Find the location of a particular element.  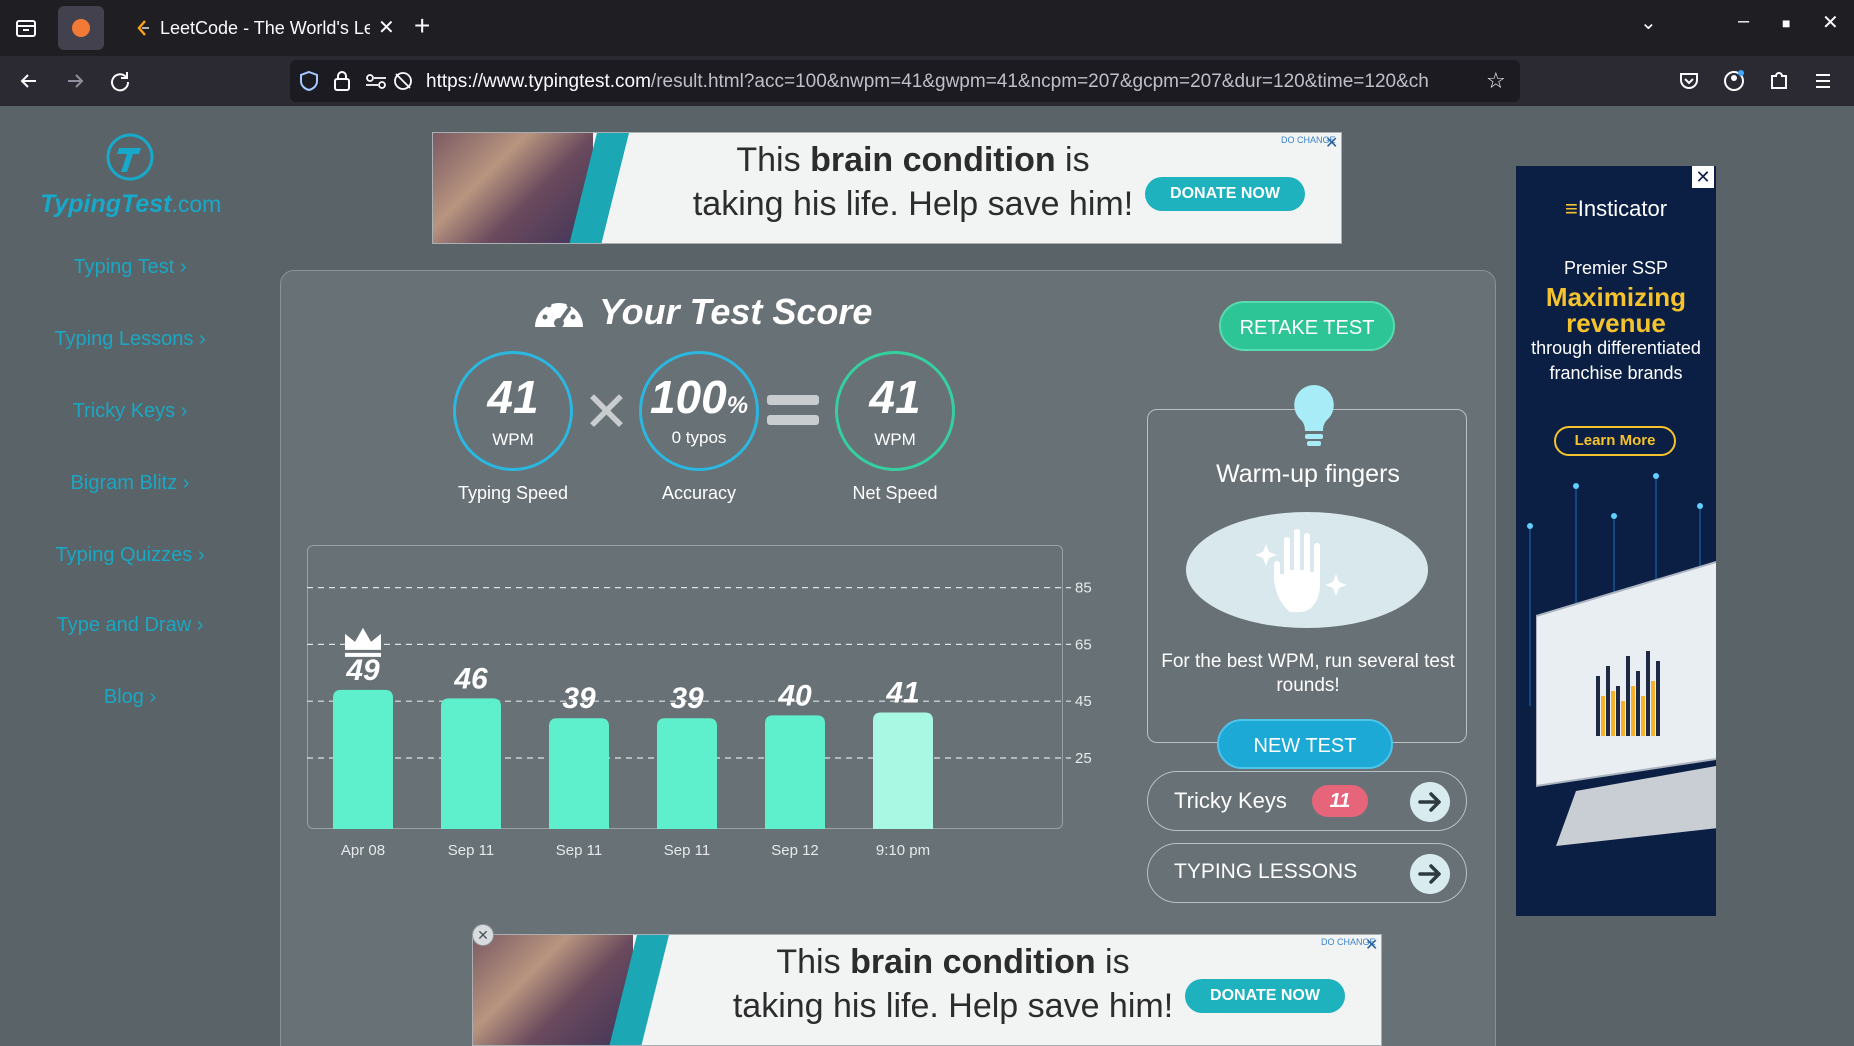

window-close-icon: ✕ is located at coordinates (1830, 22).